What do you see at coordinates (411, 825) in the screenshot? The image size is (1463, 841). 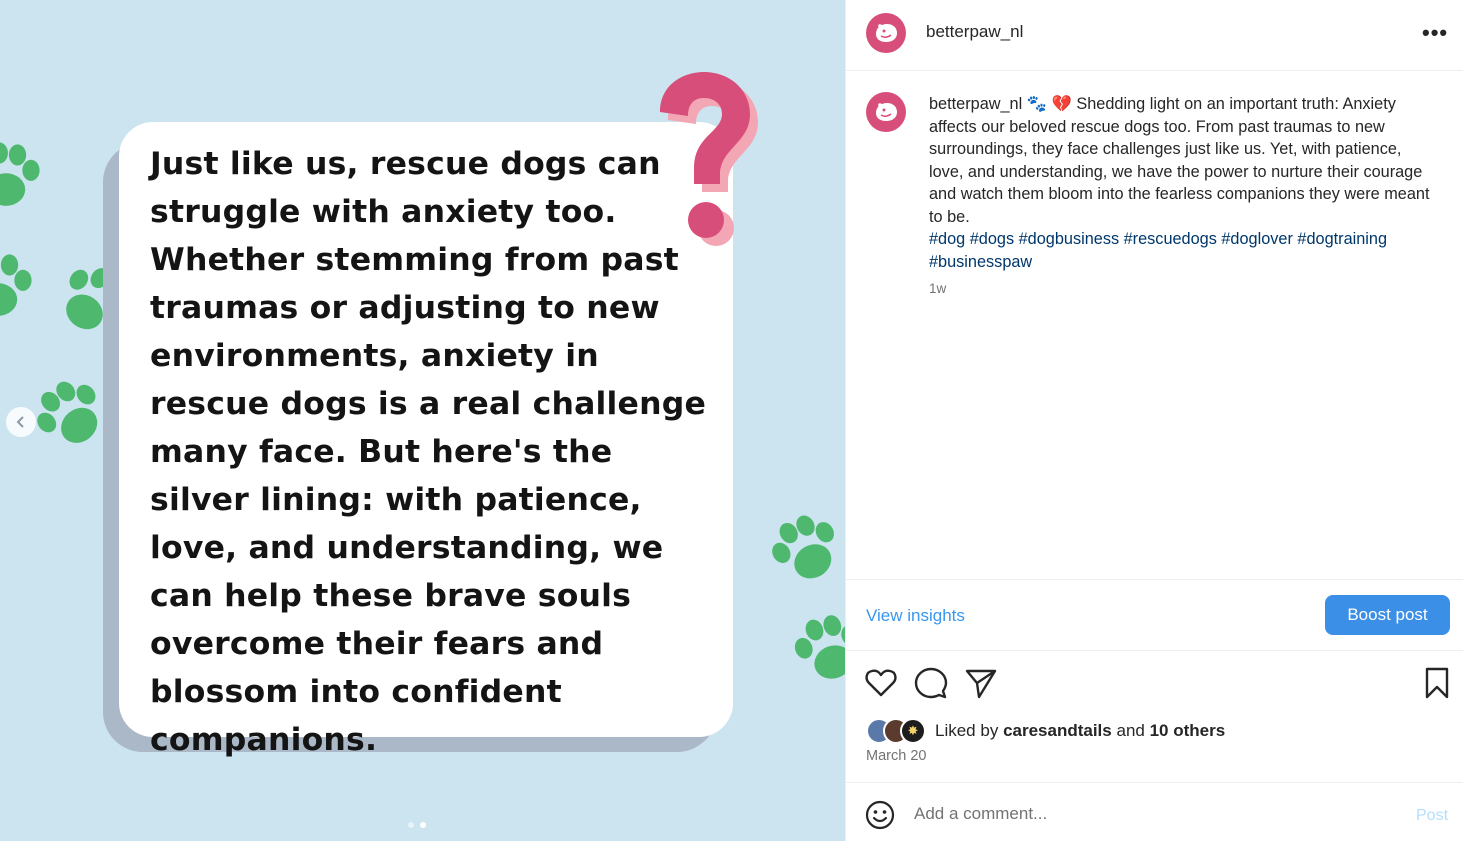 I see `carousel-dot` at bounding box center [411, 825].